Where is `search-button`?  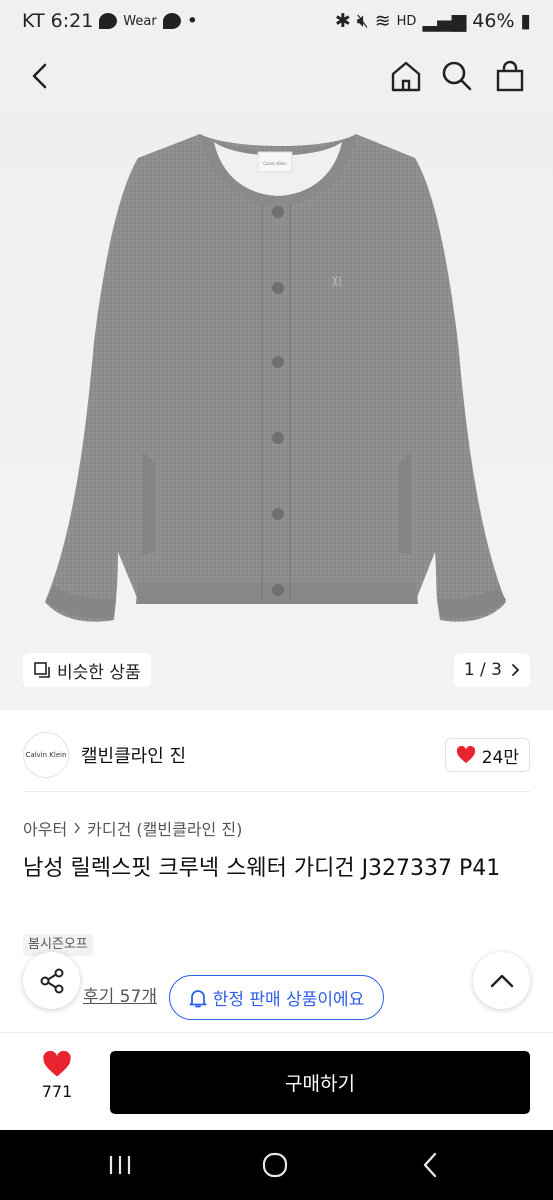
search-button is located at coordinates (457, 76).